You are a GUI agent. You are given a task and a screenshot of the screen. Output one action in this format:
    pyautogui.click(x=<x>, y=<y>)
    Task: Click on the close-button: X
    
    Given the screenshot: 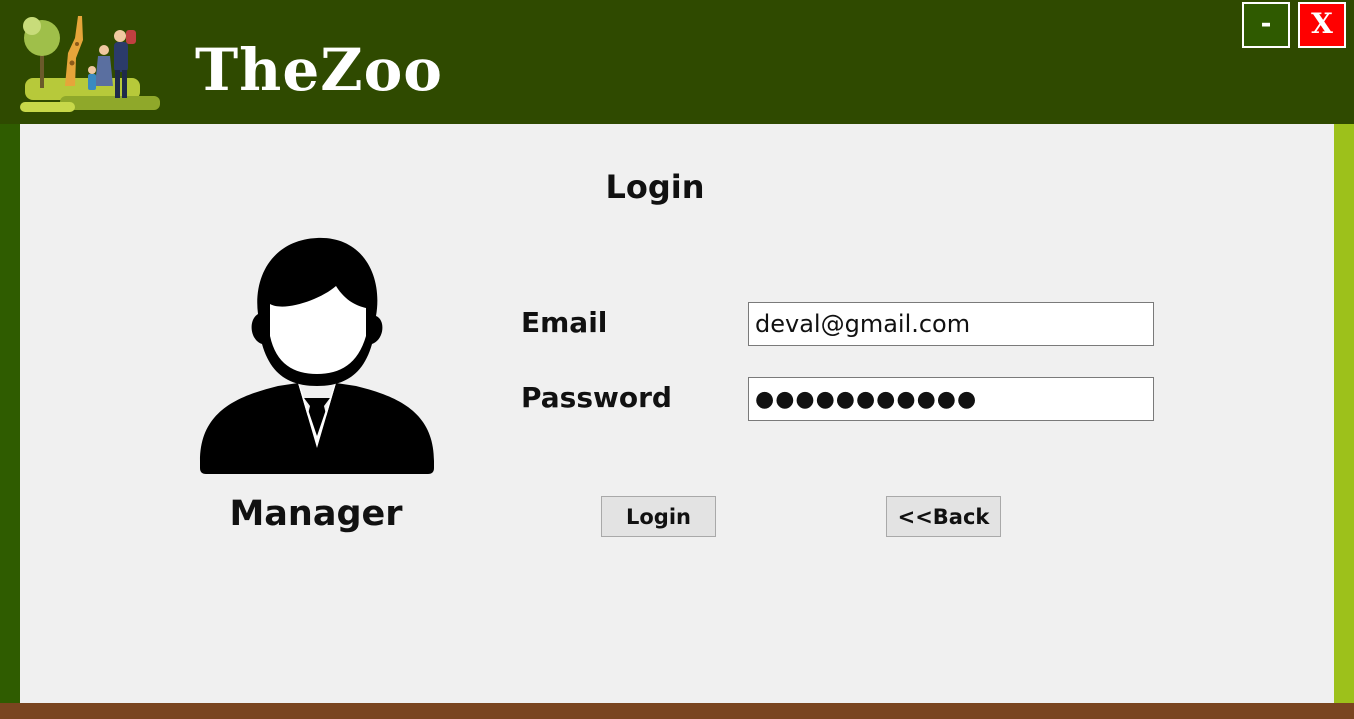 What is the action you would take?
    pyautogui.click(x=1322, y=25)
    